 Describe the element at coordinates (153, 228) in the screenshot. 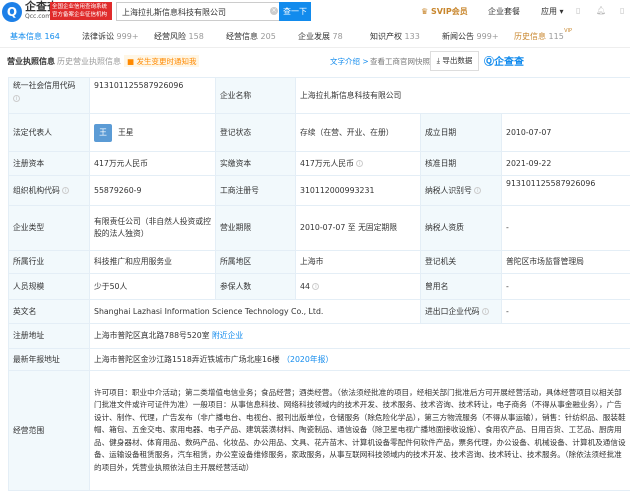

I see `type-value: 有限责任公司（非自然人投资或控股的法人独资）` at that location.